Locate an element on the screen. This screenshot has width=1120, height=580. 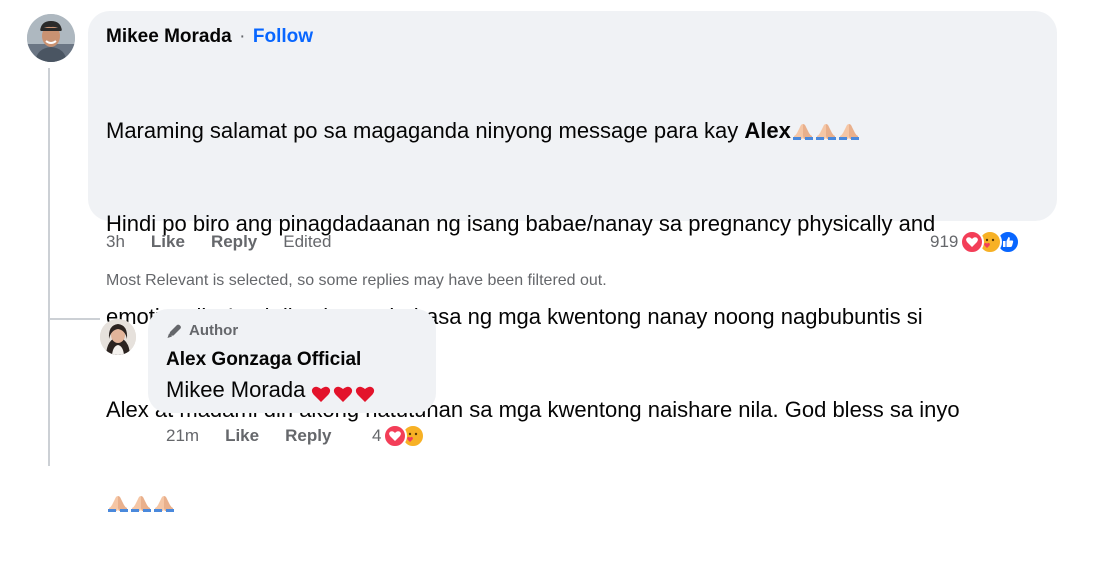
folded-hands-emoji-group is located at coordinates (825, 130).